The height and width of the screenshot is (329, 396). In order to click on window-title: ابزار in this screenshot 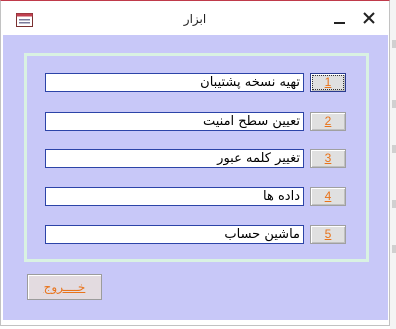, I will do `click(195, 19)`.